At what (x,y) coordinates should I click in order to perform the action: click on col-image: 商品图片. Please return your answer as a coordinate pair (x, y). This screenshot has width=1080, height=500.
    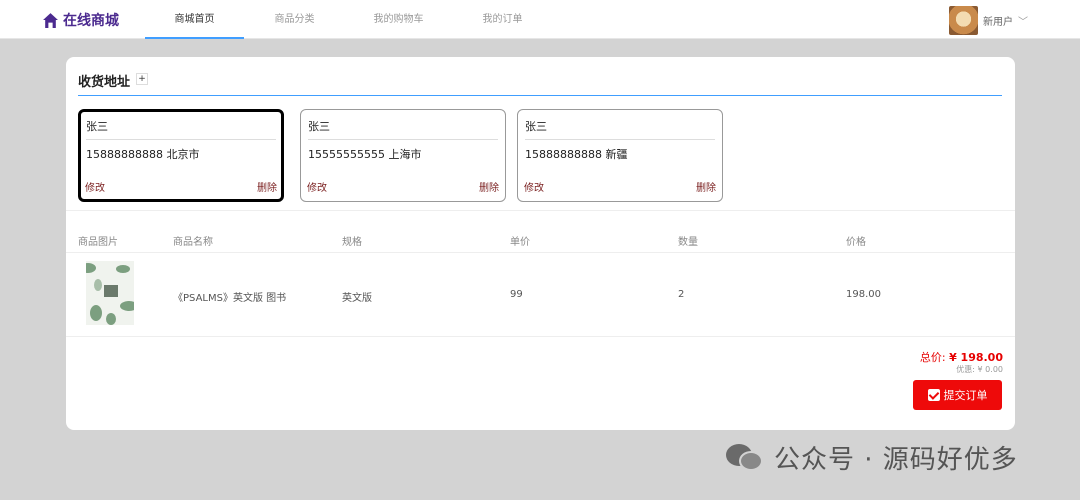
    Looking at the image, I should click on (98, 242).